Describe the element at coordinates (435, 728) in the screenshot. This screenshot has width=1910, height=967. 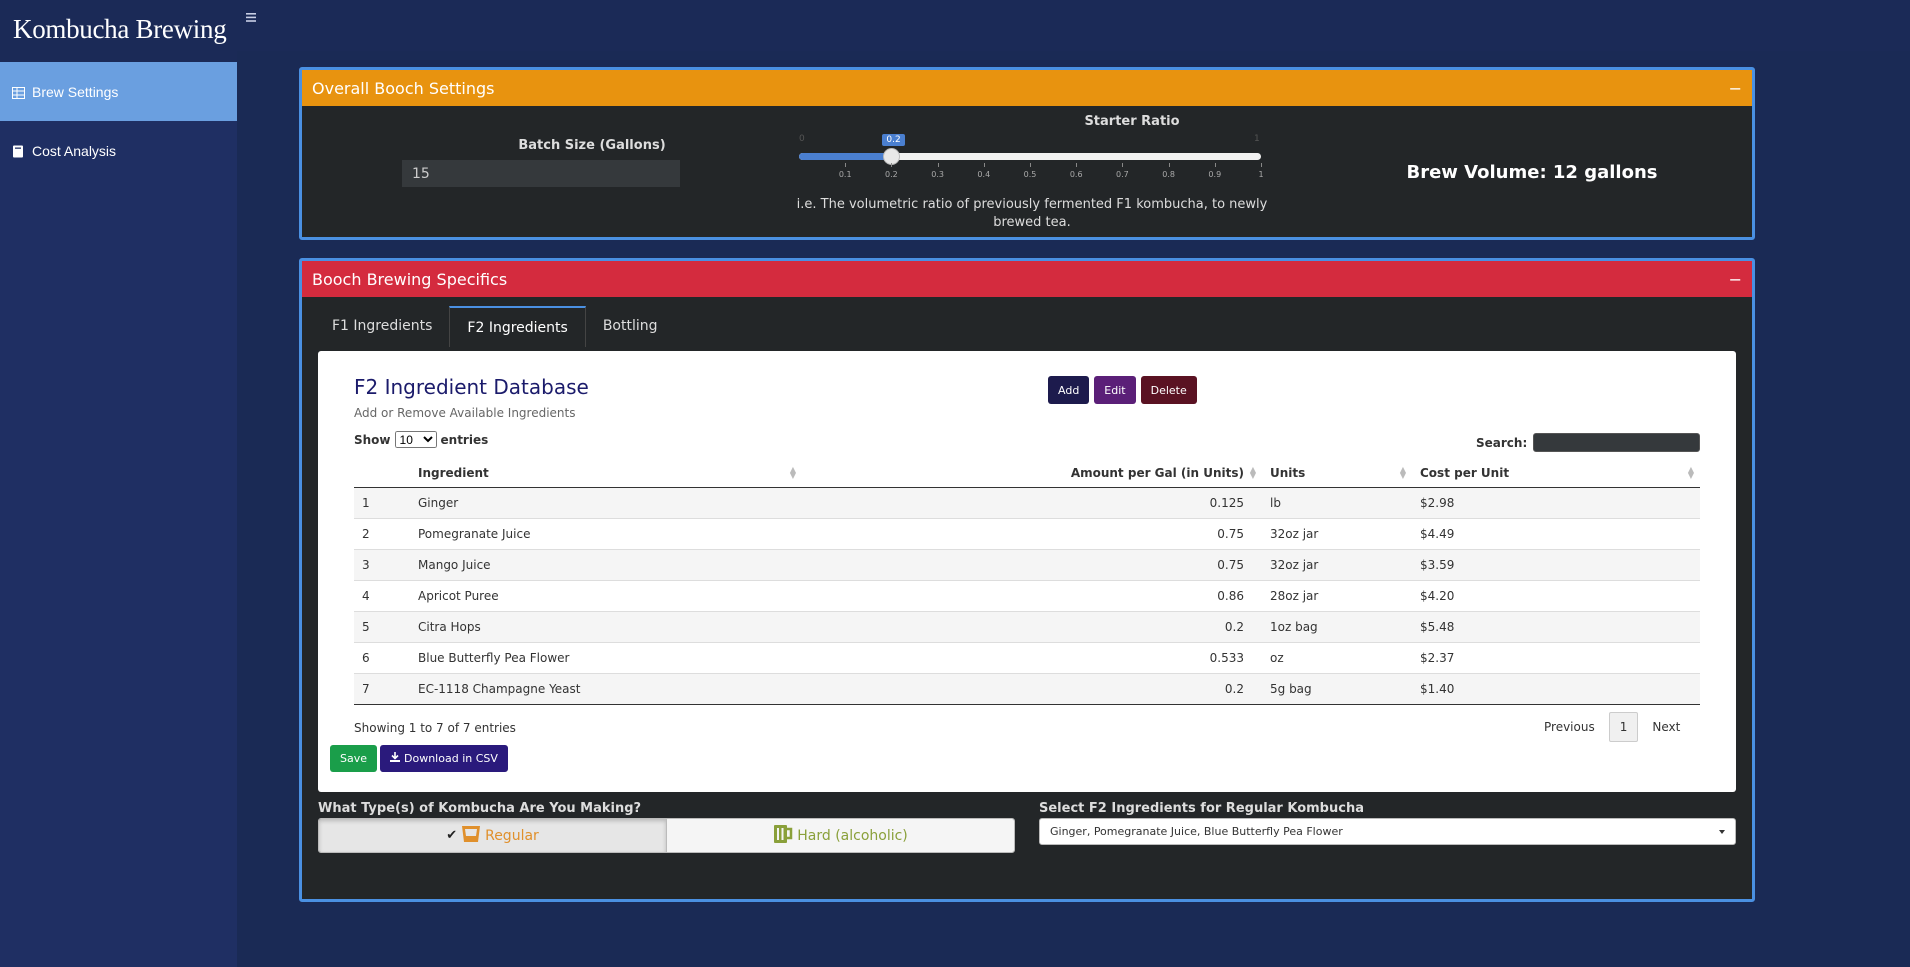
I see `table-info: Showing 1 to 7 of 7 entries` at that location.